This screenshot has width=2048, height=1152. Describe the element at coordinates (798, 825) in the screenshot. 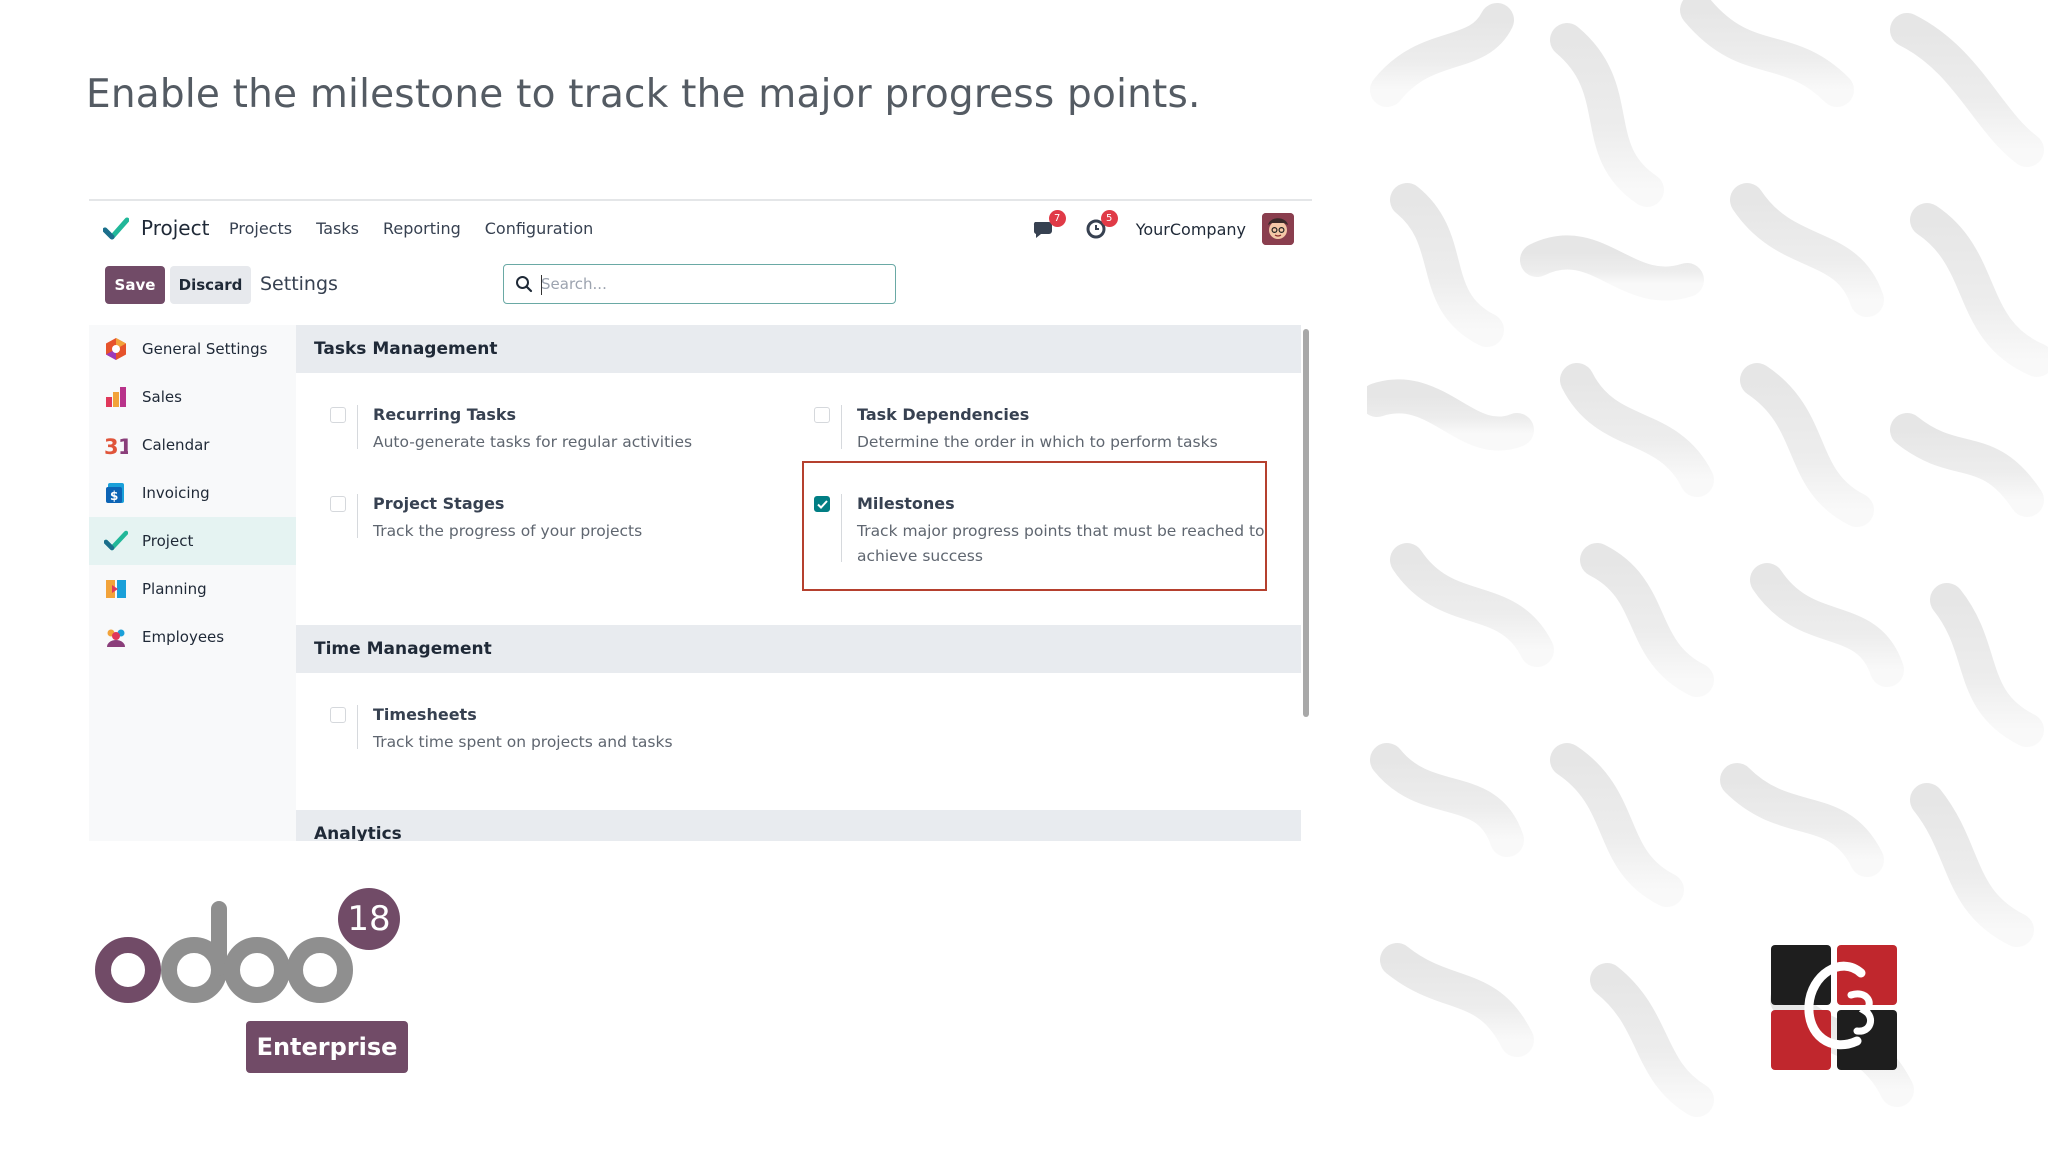

I see `section-analytics: Analytics` at that location.